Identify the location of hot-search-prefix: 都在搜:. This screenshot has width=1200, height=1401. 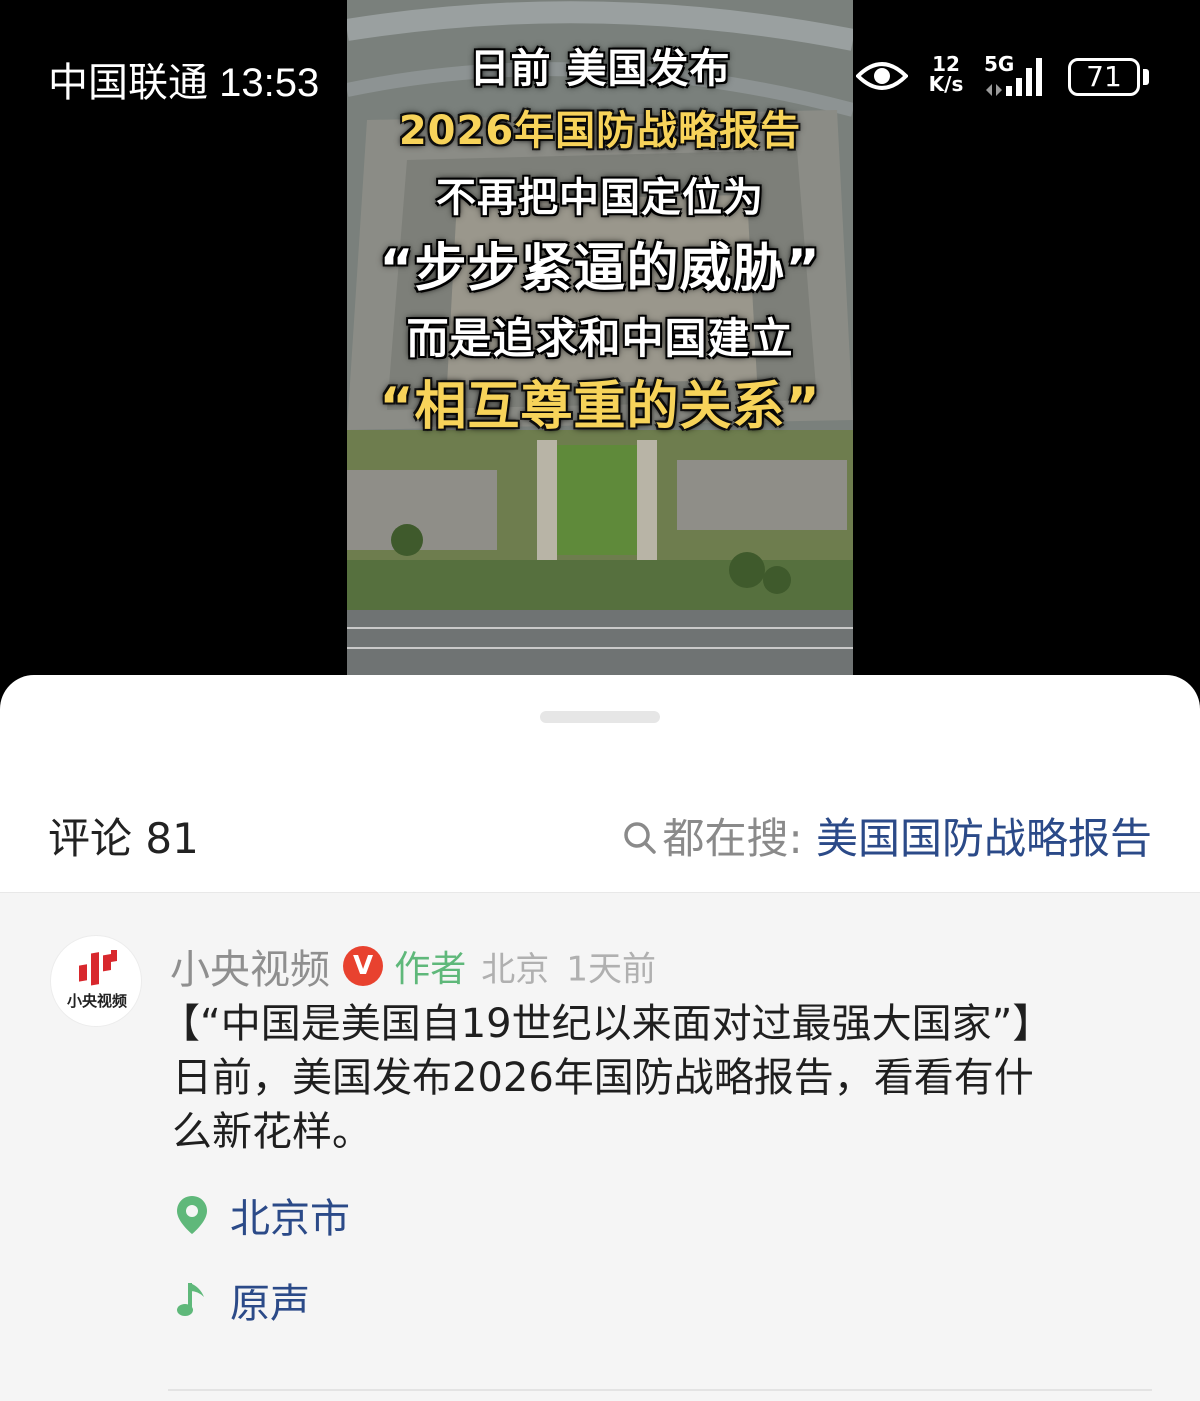
(732, 838).